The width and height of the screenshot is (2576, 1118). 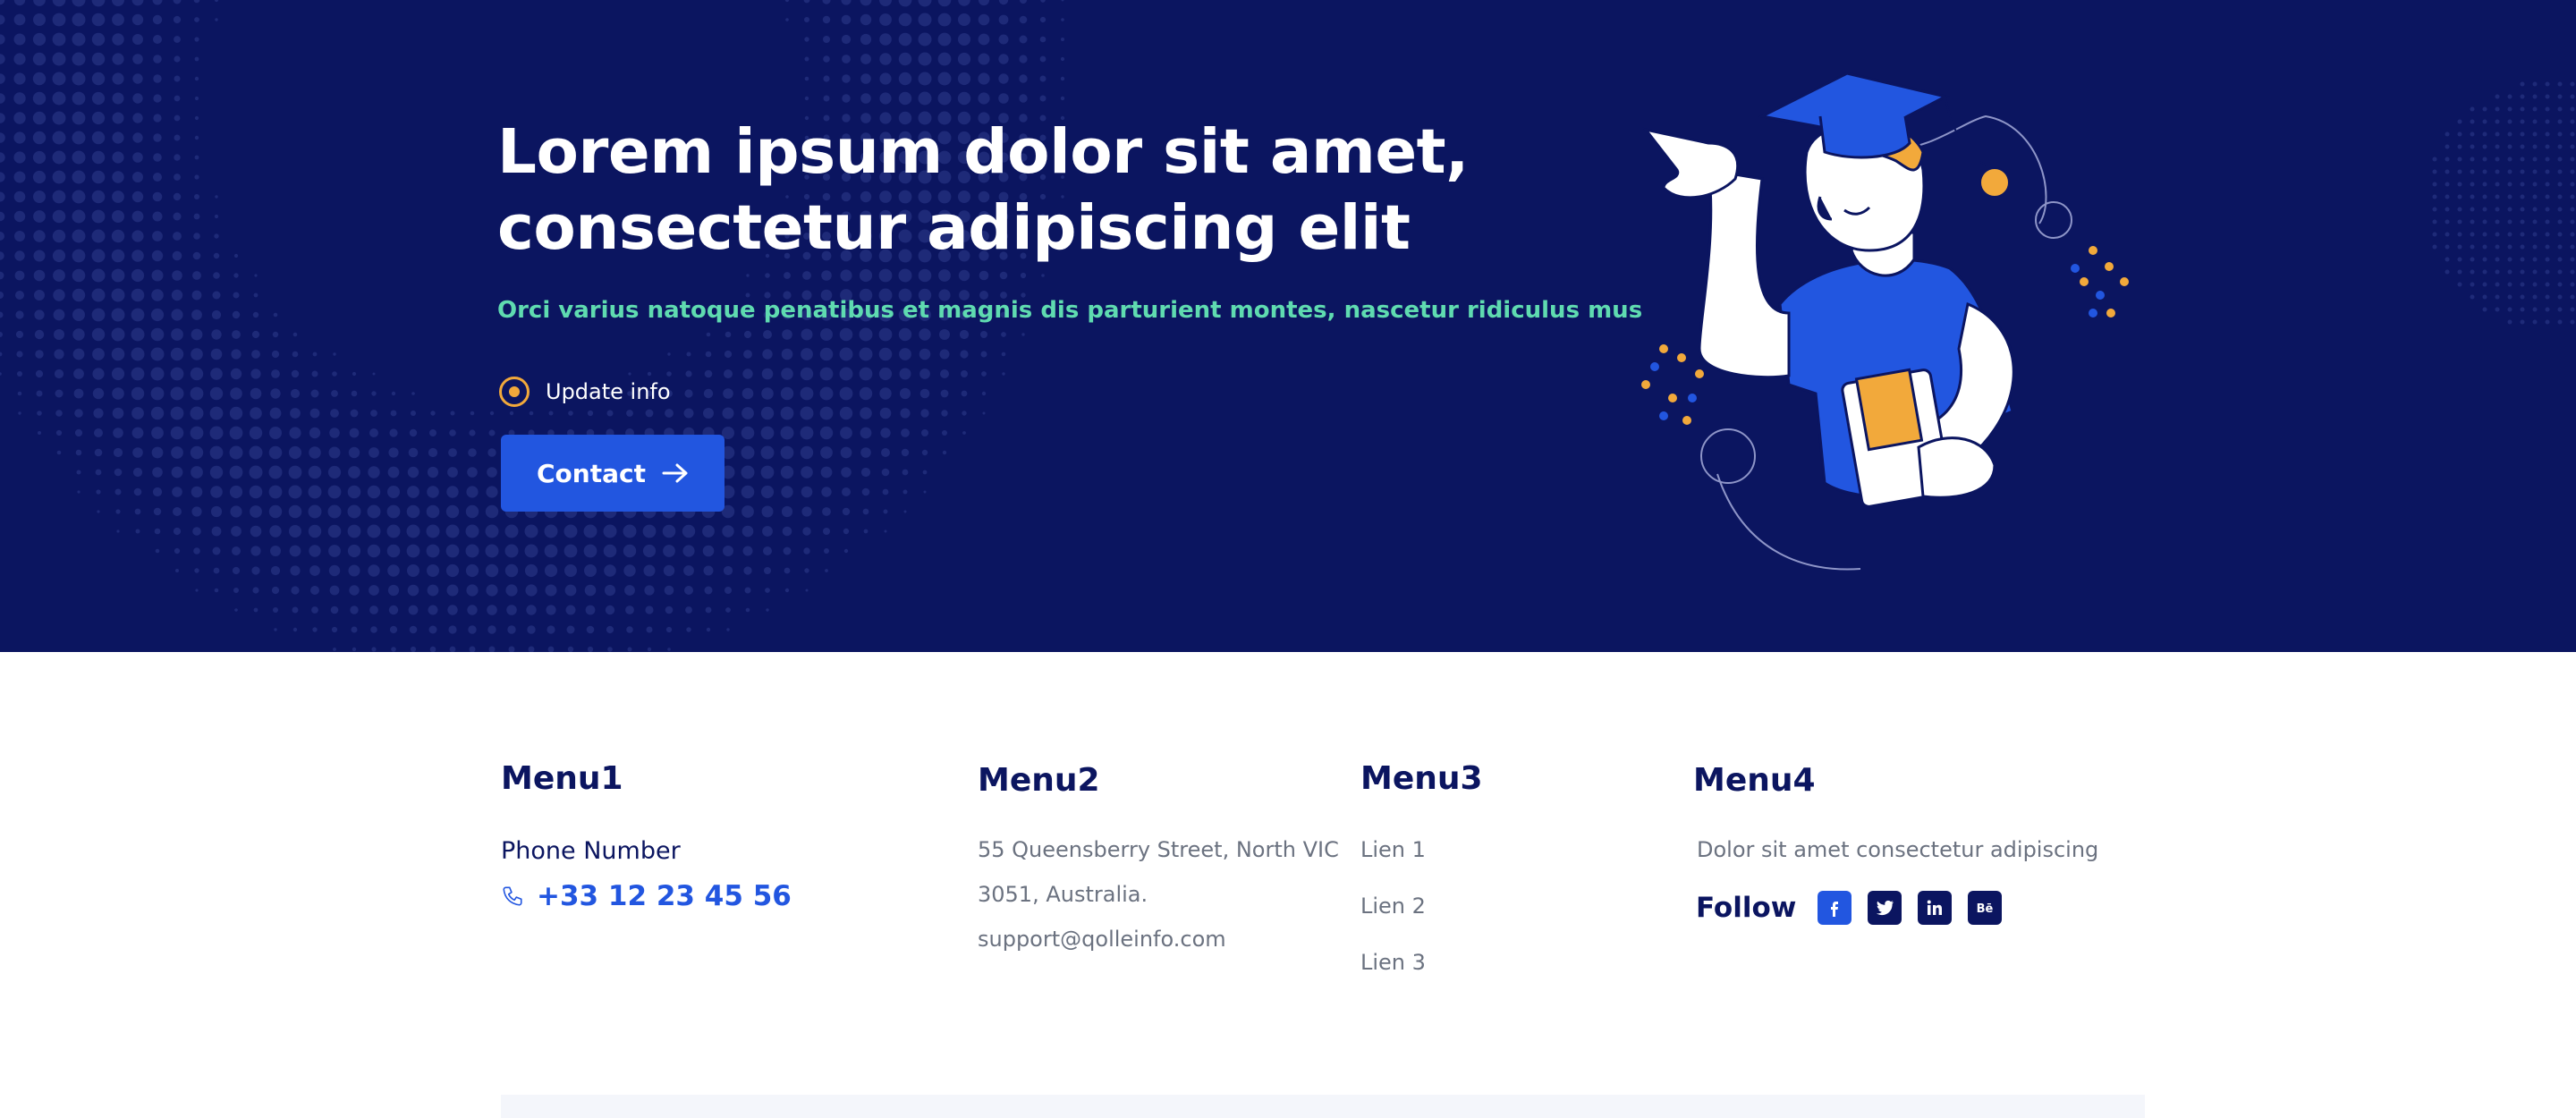 I want to click on contact-button: Contact, so click(x=612, y=473).